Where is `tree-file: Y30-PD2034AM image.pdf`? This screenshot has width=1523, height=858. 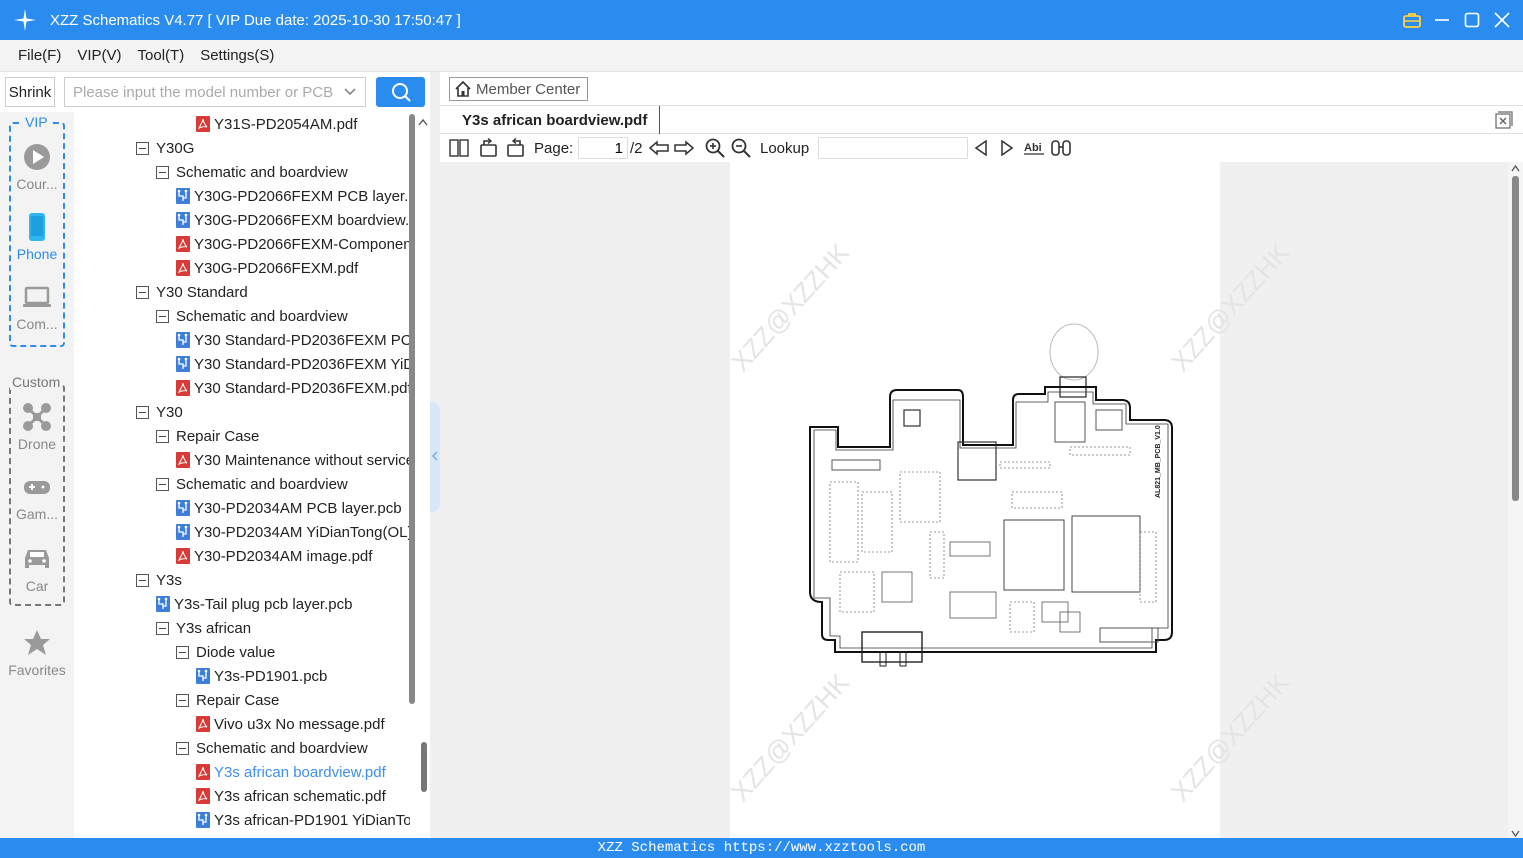
tree-file: Y30-PD2034AM image.pdf is located at coordinates (274, 556).